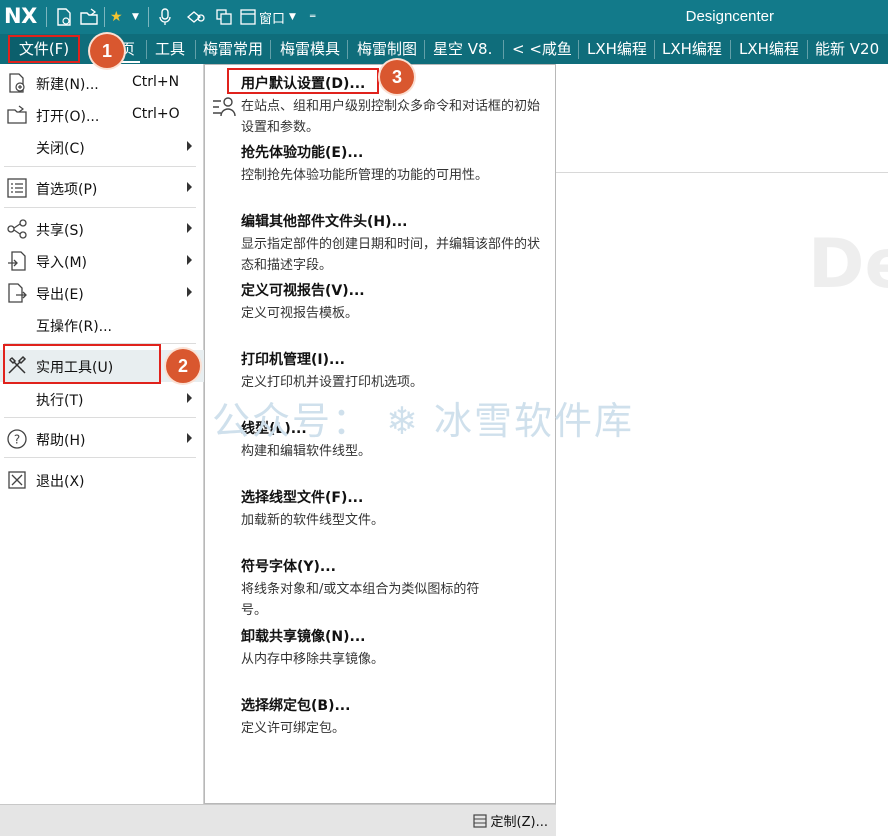 The height and width of the screenshot is (839, 888). I want to click on tab-lxh-2: LXH编程, so click(694, 49).